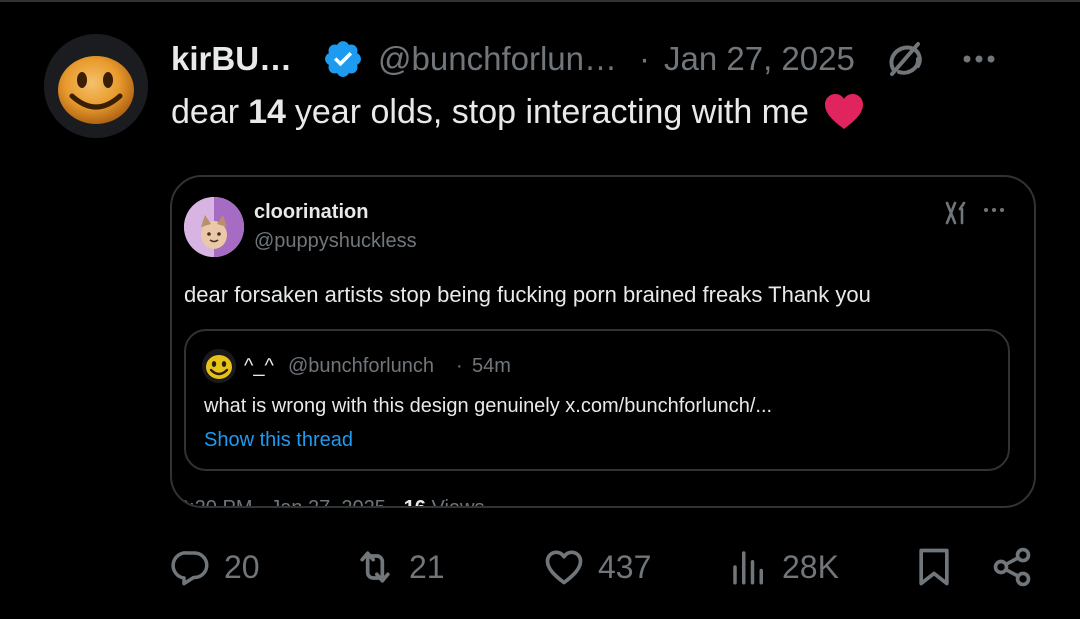  I want to click on like-count: 437, so click(625, 566).